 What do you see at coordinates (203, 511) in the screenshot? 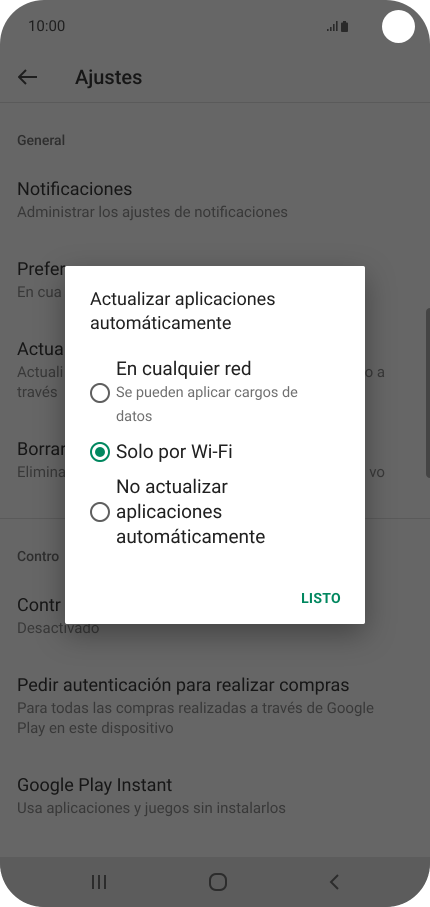
I see `option-label: No actualizar aplicaciones automáticamente` at bounding box center [203, 511].